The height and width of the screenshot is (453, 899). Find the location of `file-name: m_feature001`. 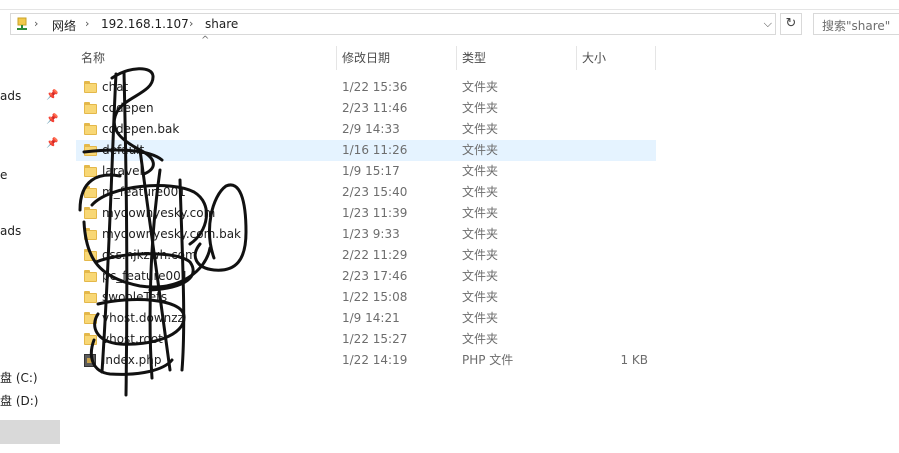

file-name: m_feature001 is located at coordinates (144, 192).